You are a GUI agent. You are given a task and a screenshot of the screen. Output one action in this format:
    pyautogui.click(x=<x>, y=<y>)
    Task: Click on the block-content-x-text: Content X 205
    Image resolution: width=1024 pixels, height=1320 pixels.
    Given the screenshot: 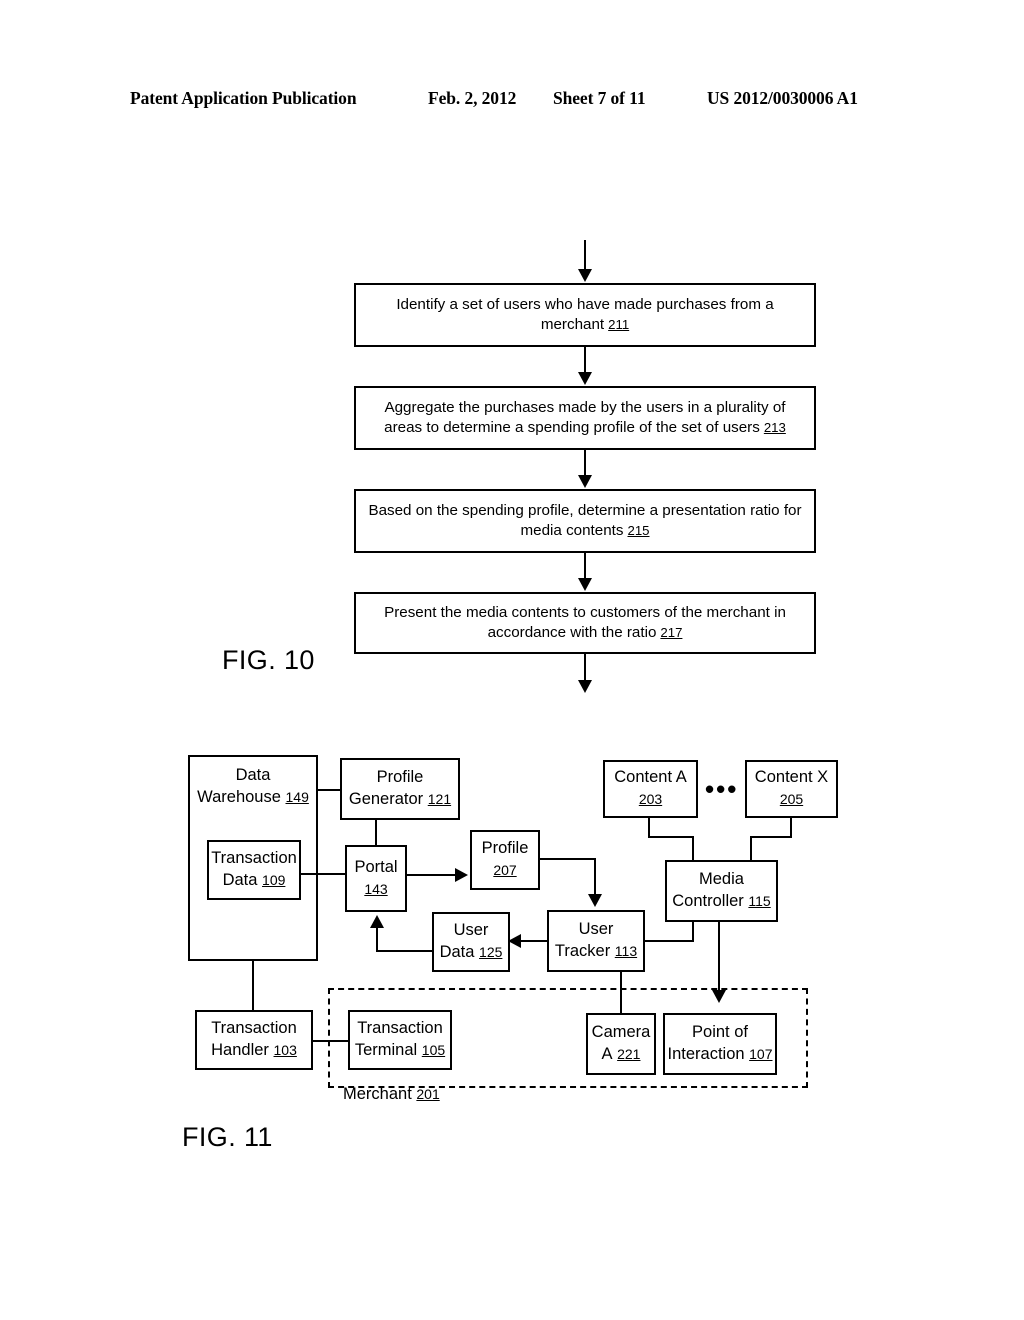 What is the action you would take?
    pyautogui.click(x=791, y=787)
    